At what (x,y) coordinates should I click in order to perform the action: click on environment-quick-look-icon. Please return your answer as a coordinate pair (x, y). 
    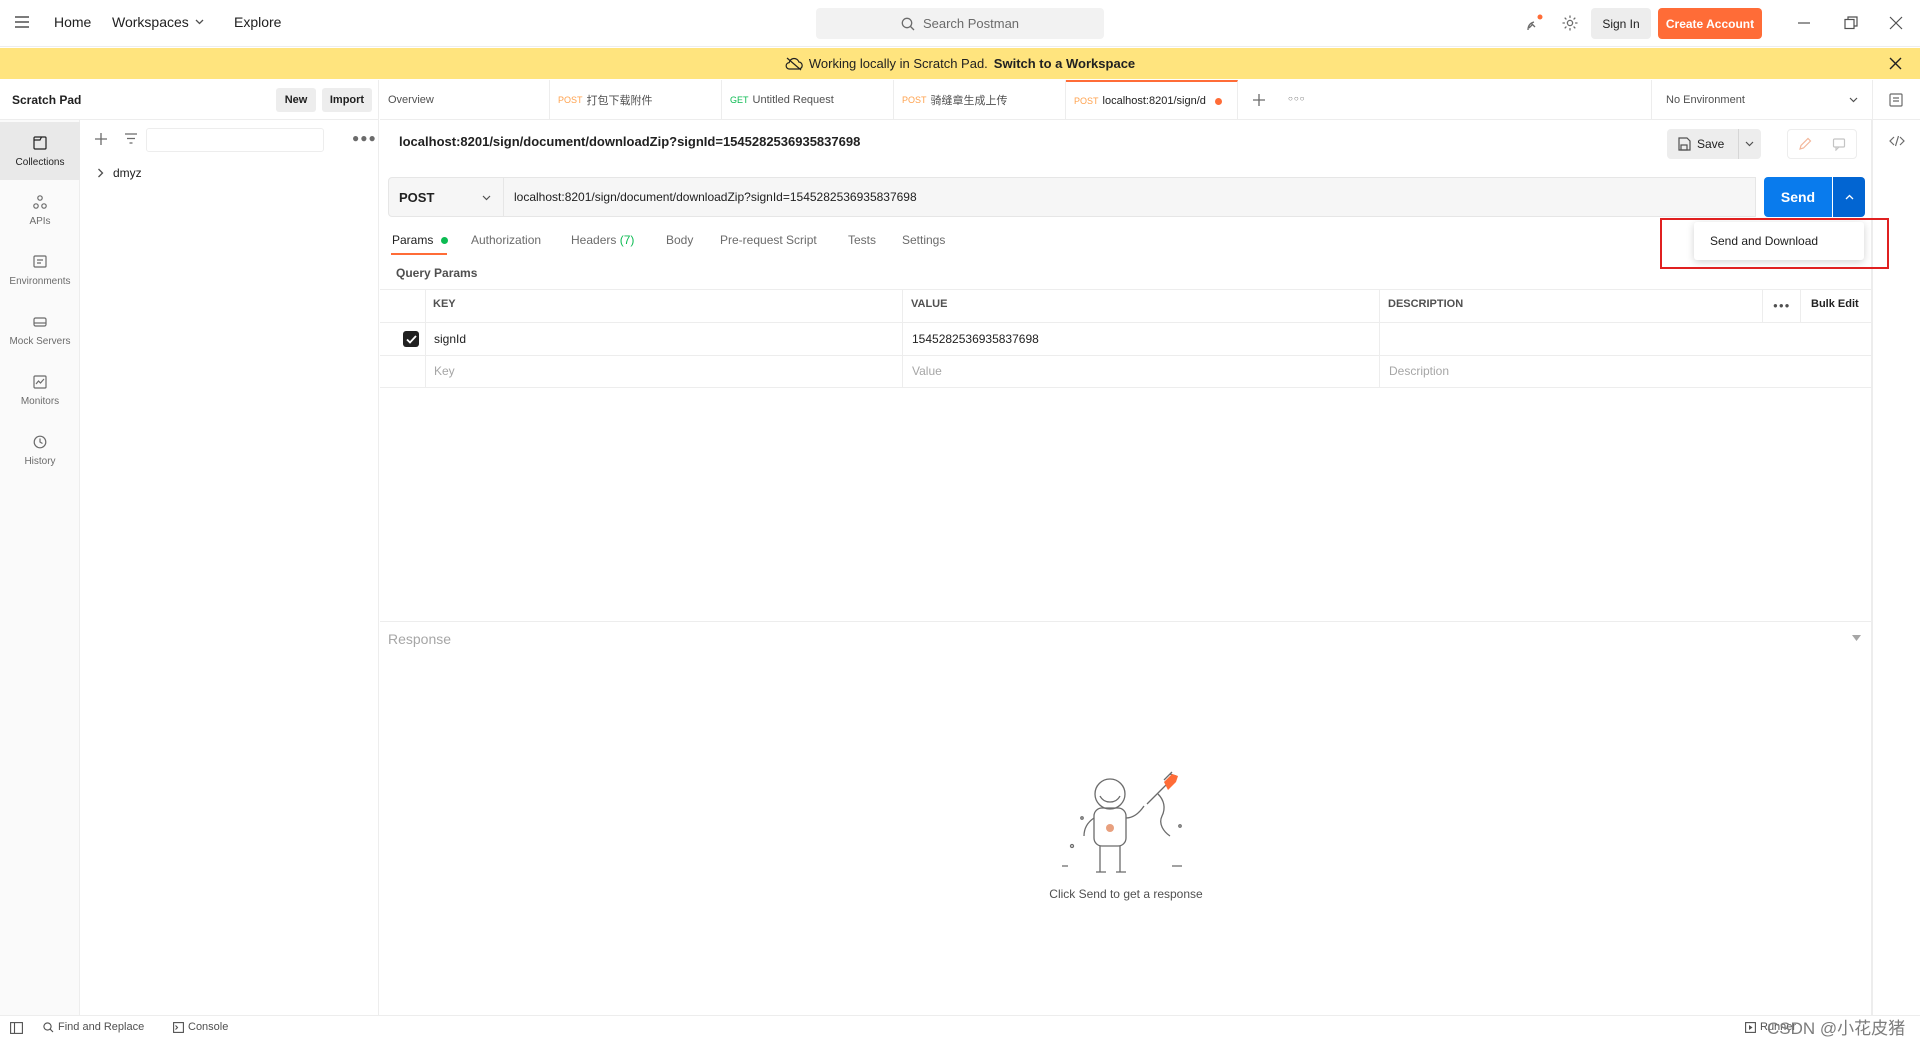
    Looking at the image, I should click on (1896, 100).